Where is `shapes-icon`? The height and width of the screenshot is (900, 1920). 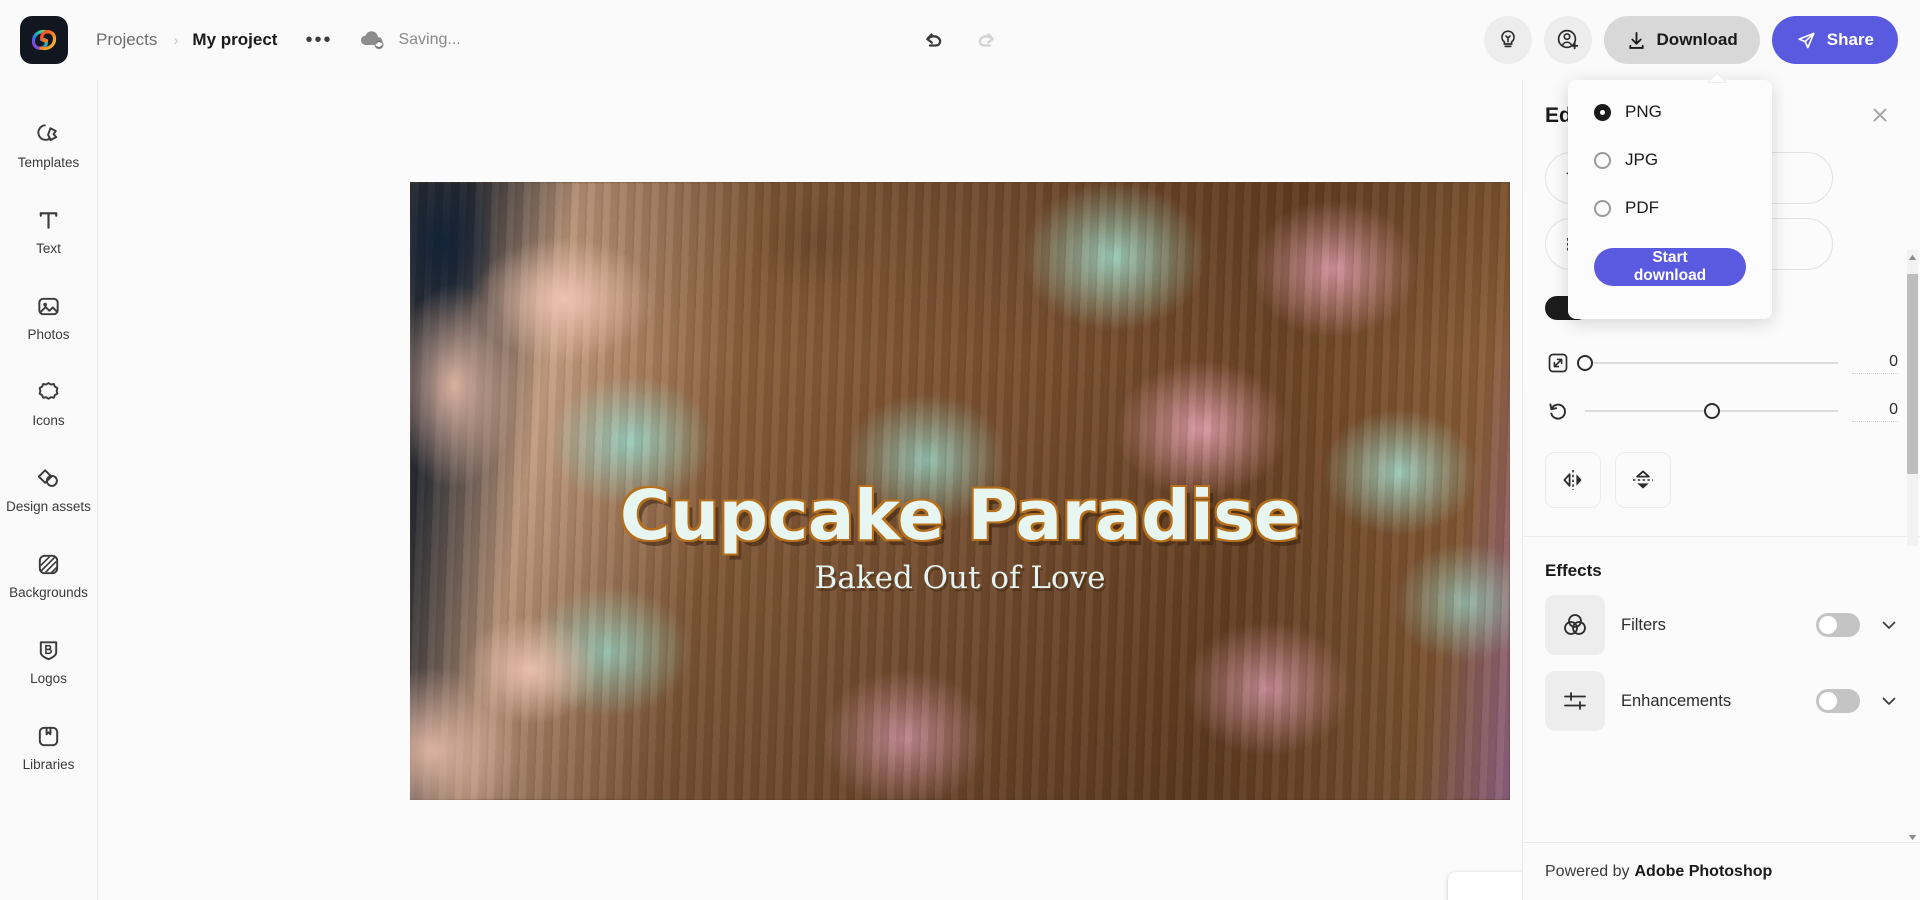 shapes-icon is located at coordinates (47, 477).